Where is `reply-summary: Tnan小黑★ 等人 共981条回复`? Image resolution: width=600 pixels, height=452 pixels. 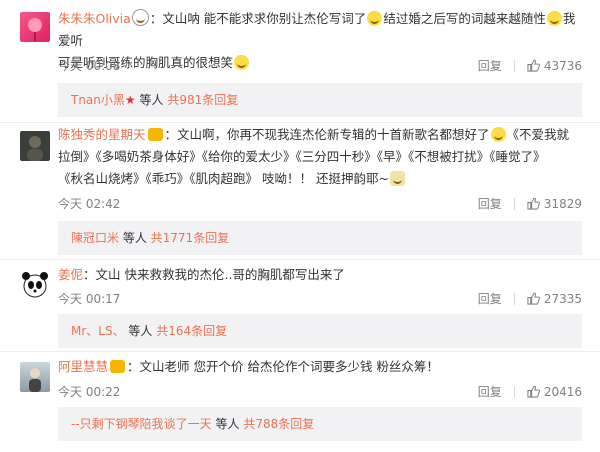 reply-summary: Tnan小黑★ 等人 共981条回复 is located at coordinates (320, 100).